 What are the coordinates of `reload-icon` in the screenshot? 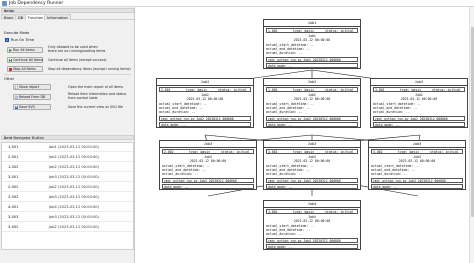 It's located at (16, 97).